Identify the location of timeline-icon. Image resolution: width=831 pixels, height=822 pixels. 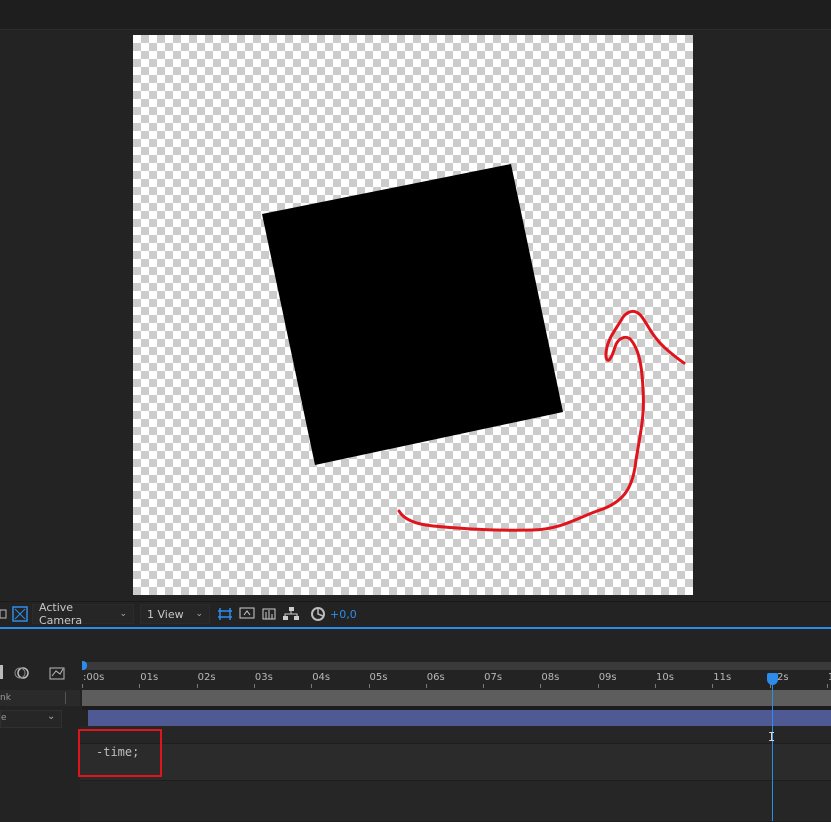
(269, 614).